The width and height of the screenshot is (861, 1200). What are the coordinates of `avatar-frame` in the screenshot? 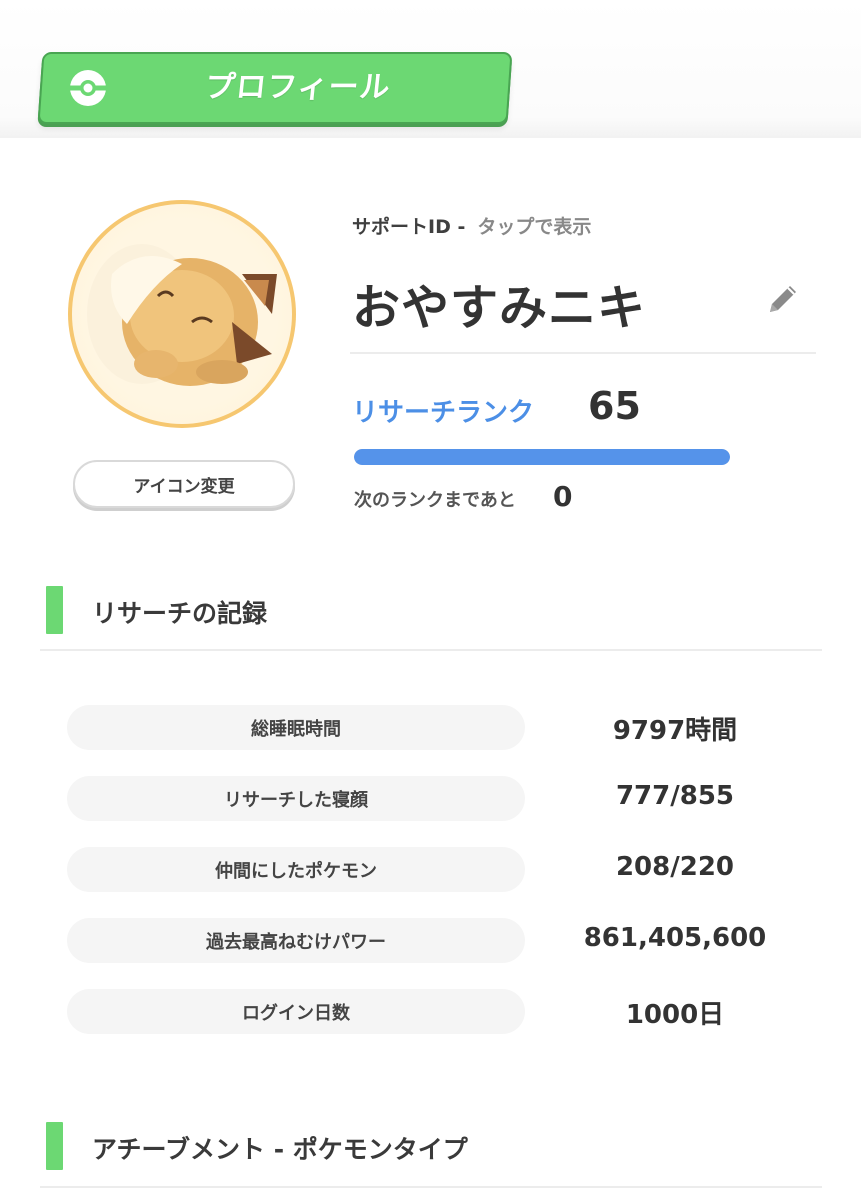 It's located at (182, 314).